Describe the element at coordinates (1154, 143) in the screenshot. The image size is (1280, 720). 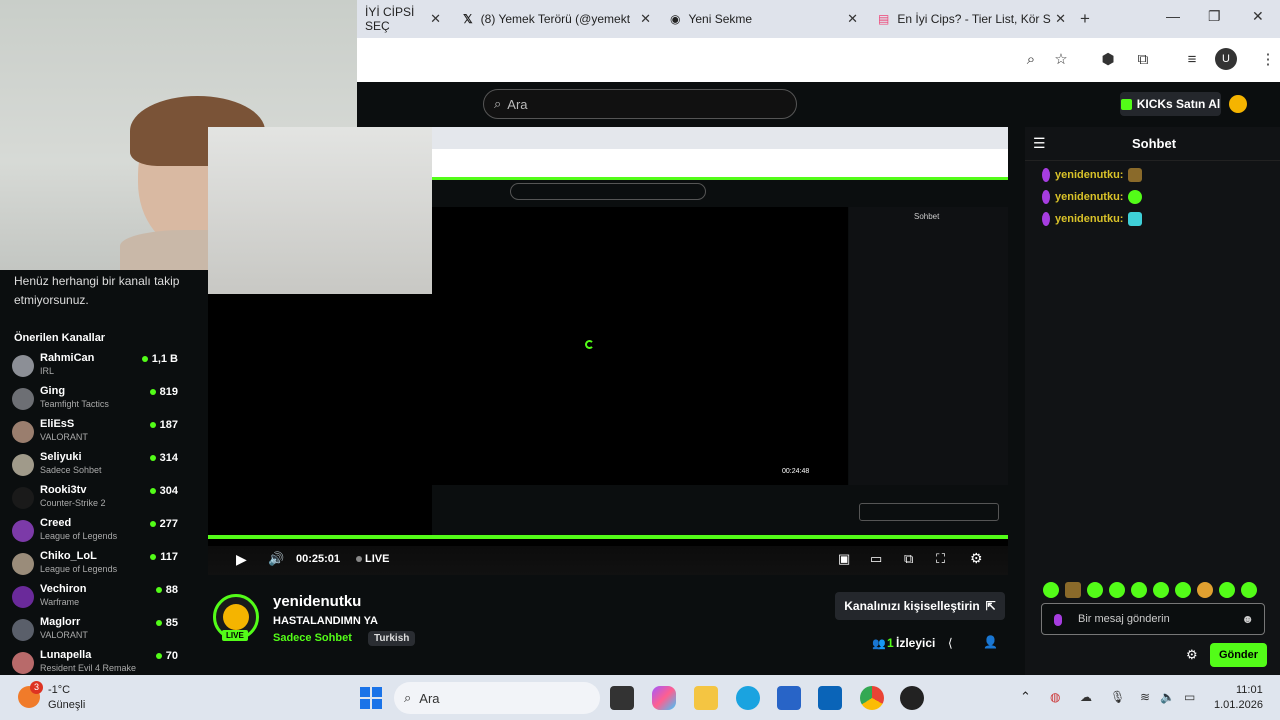
I see `chat-title: Sohbet` at that location.